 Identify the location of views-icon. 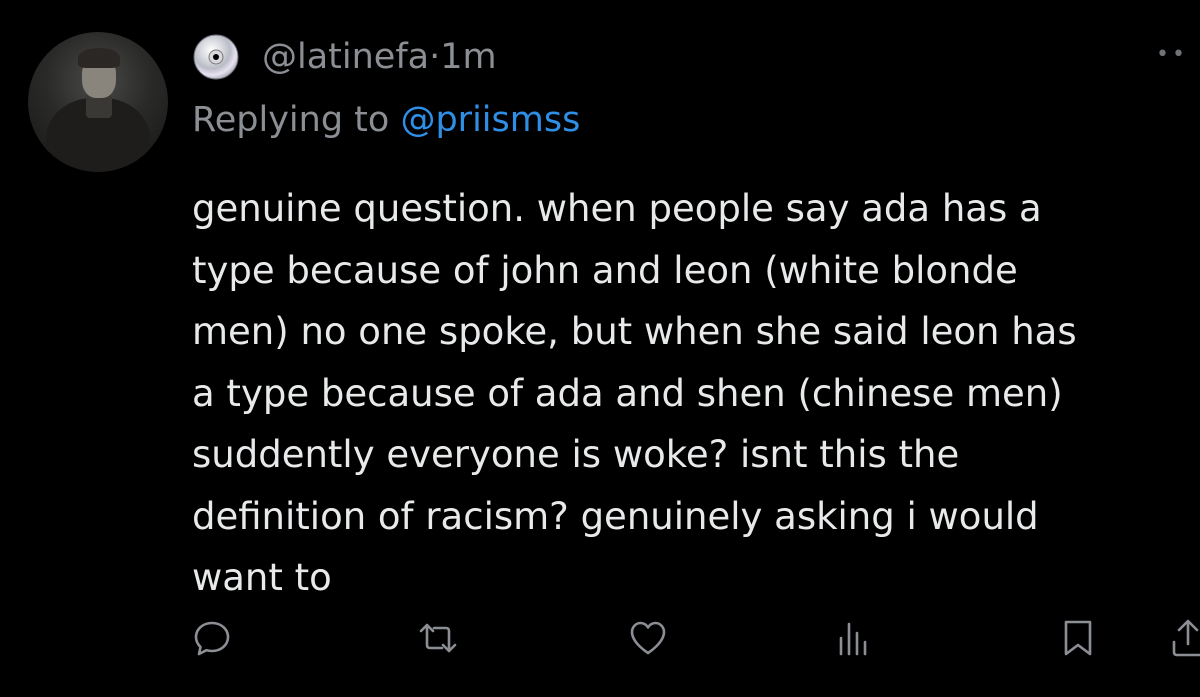
(853, 639).